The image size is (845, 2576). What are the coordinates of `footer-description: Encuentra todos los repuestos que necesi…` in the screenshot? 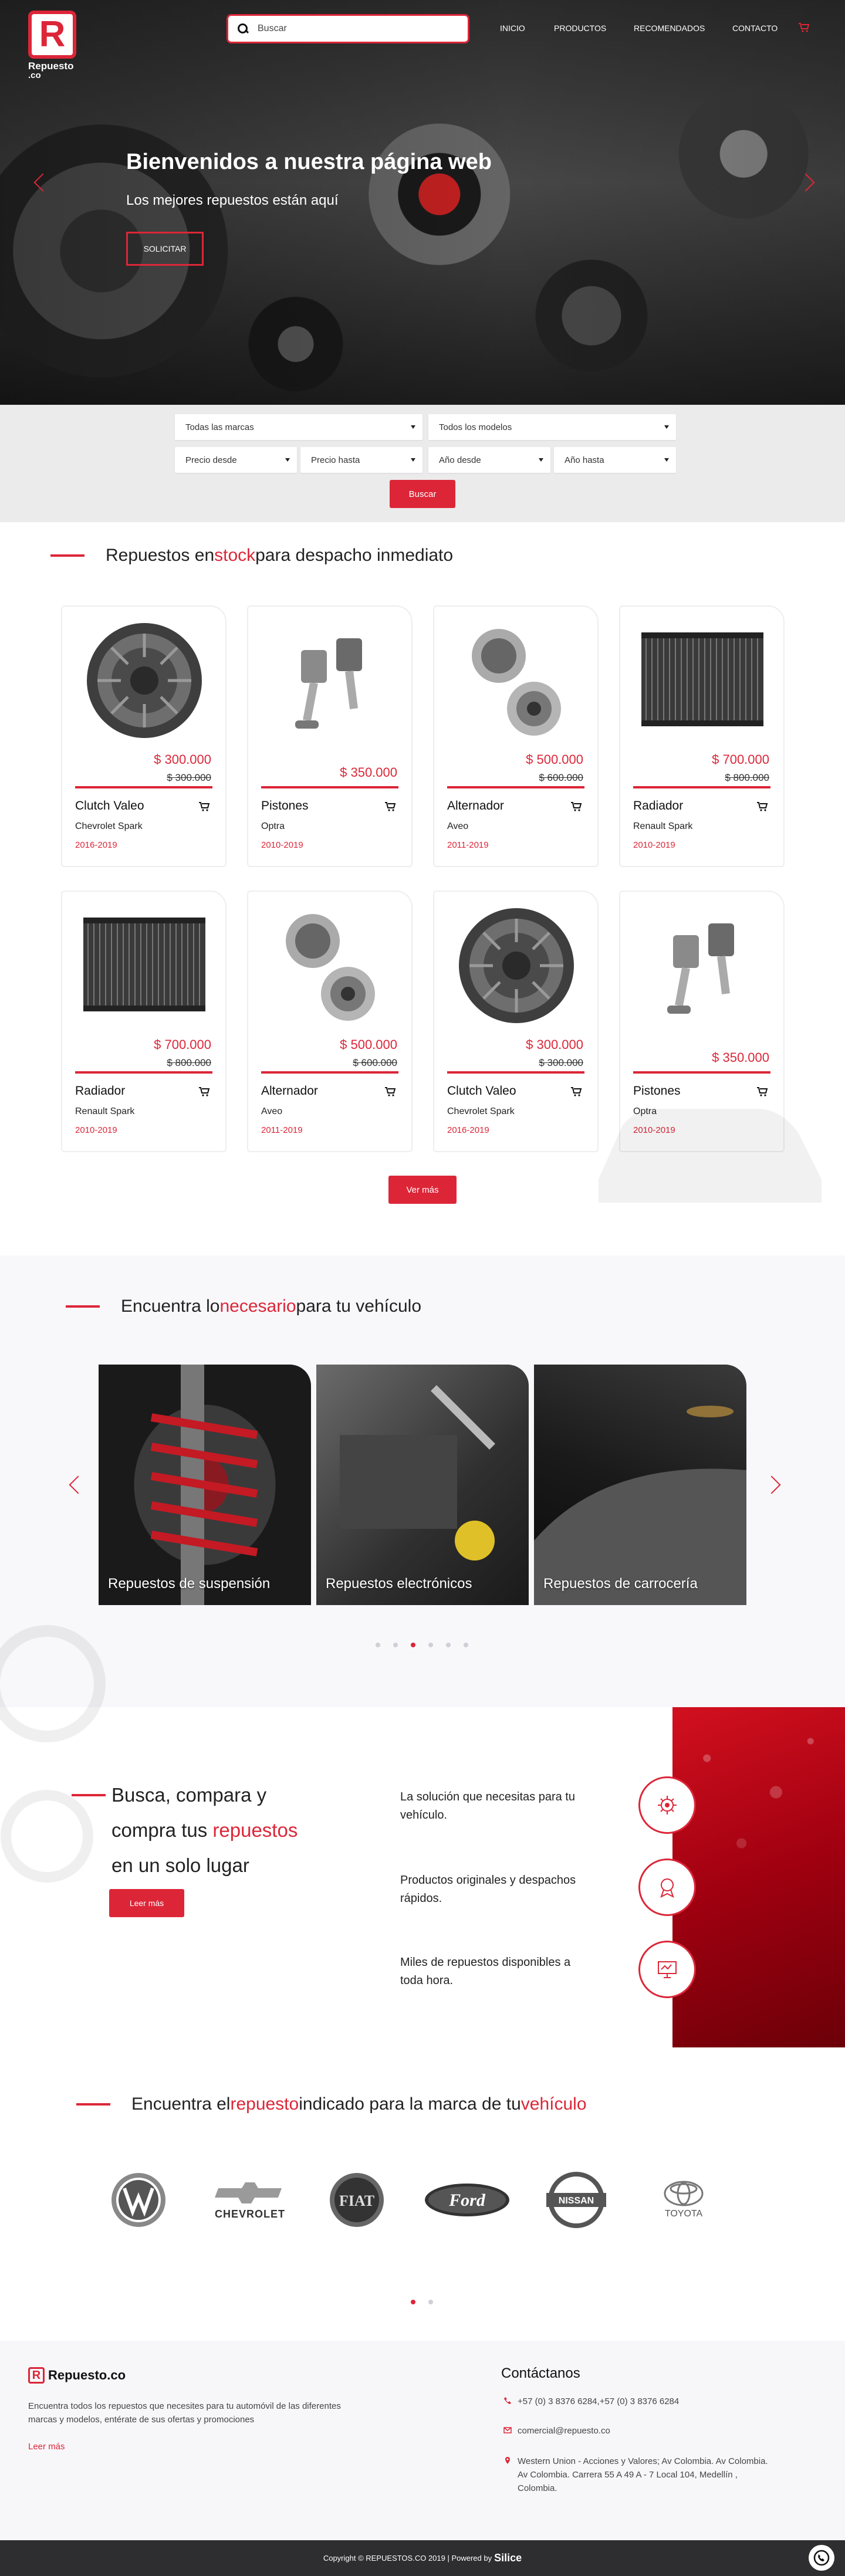 It's located at (184, 2413).